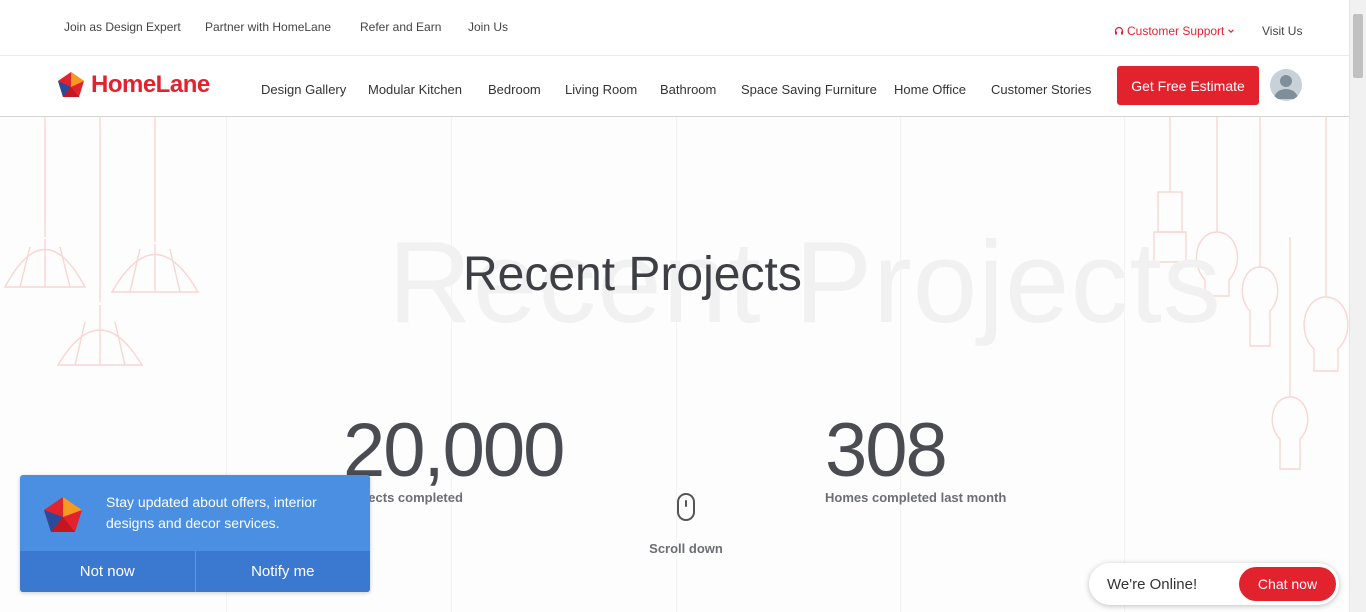 Image resolution: width=1366 pixels, height=612 pixels. Describe the element at coordinates (488, 27) in the screenshot. I see `join-us-link: Join Us` at that location.